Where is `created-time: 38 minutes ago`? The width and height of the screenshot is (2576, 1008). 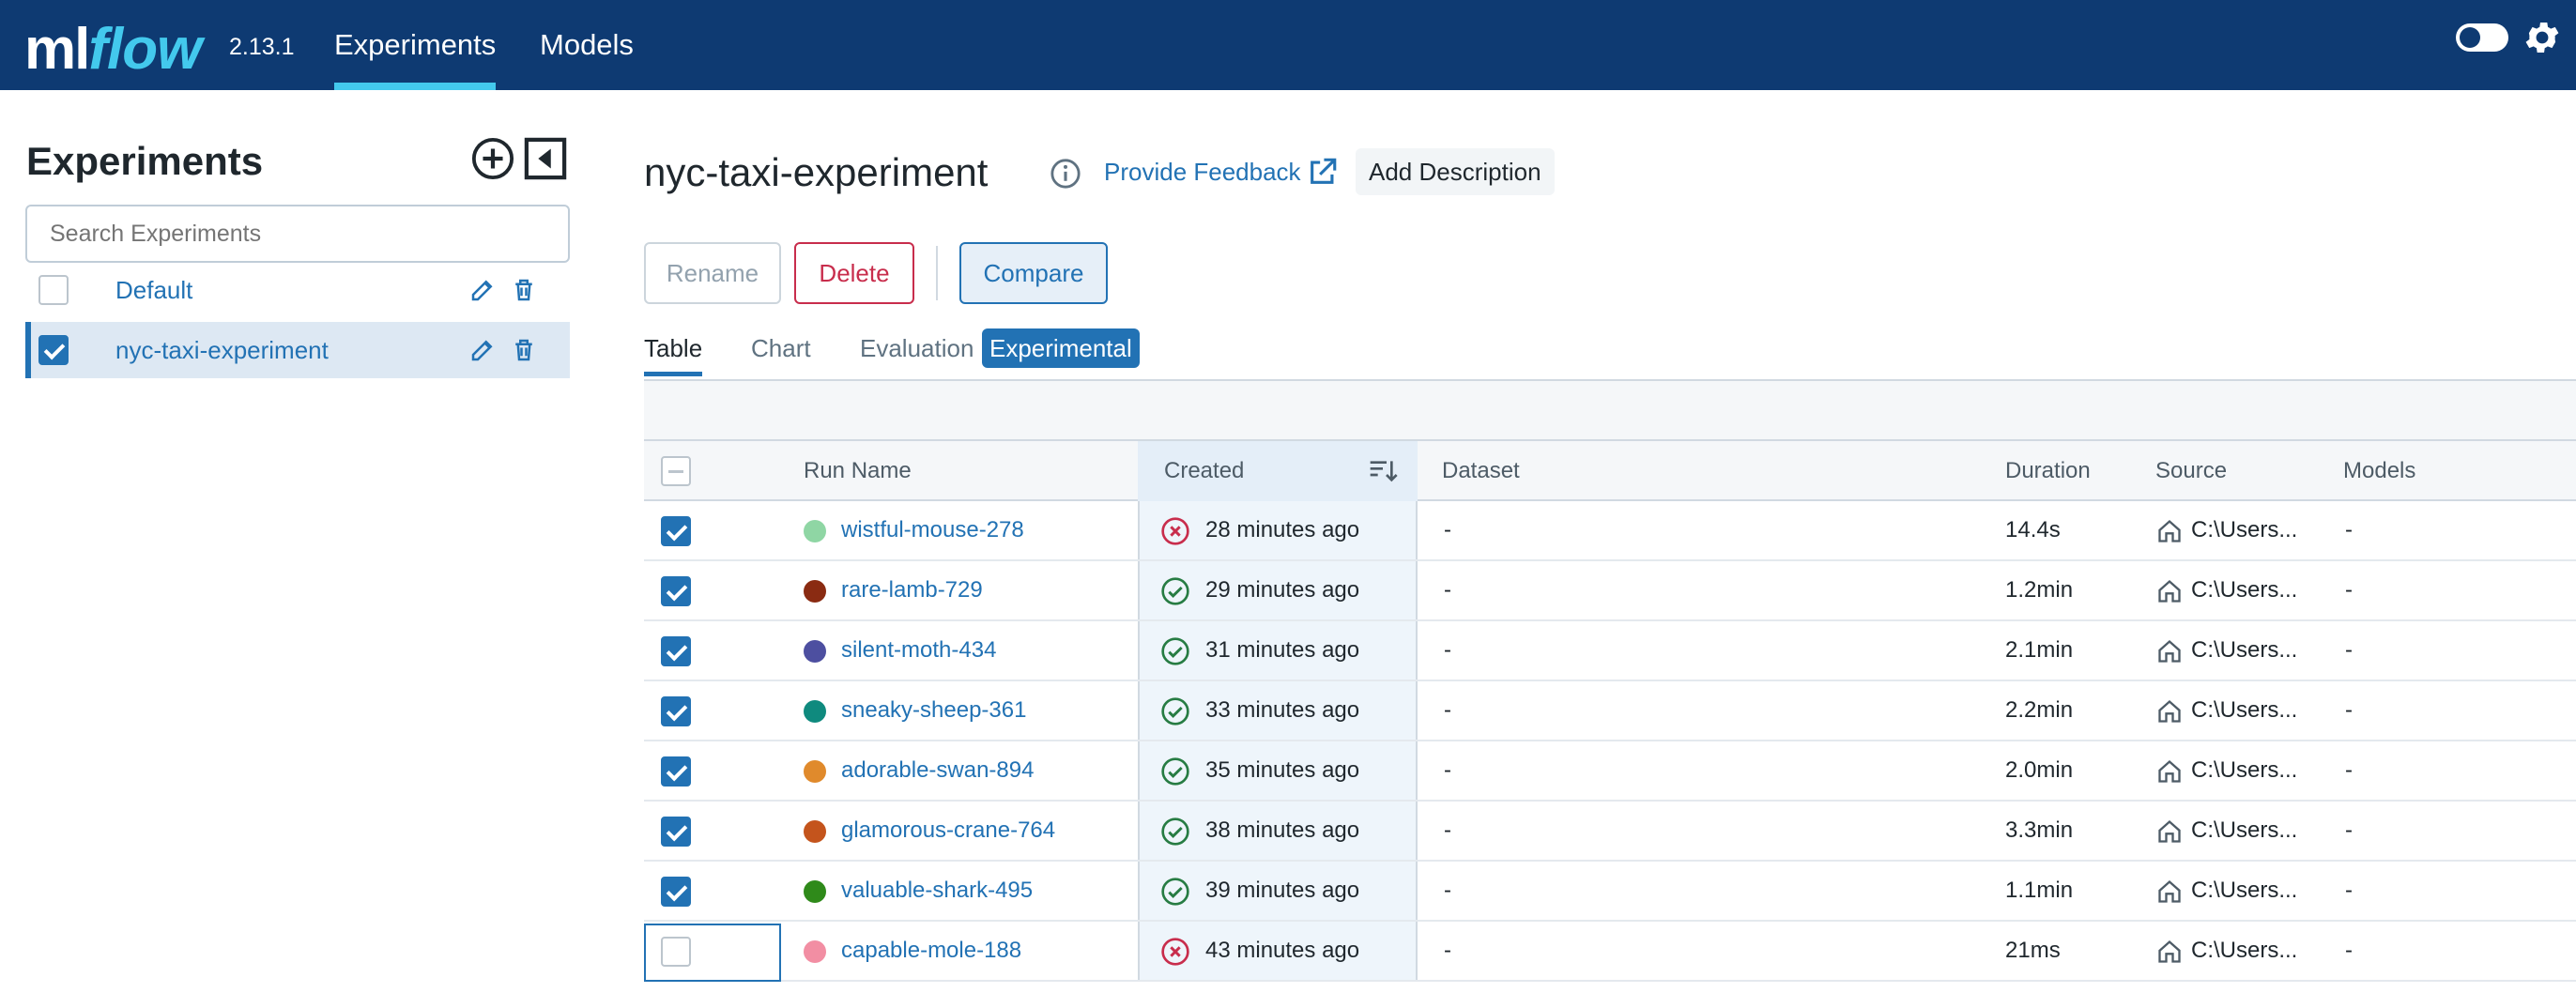 created-time: 38 minutes ago is located at coordinates (1283, 830).